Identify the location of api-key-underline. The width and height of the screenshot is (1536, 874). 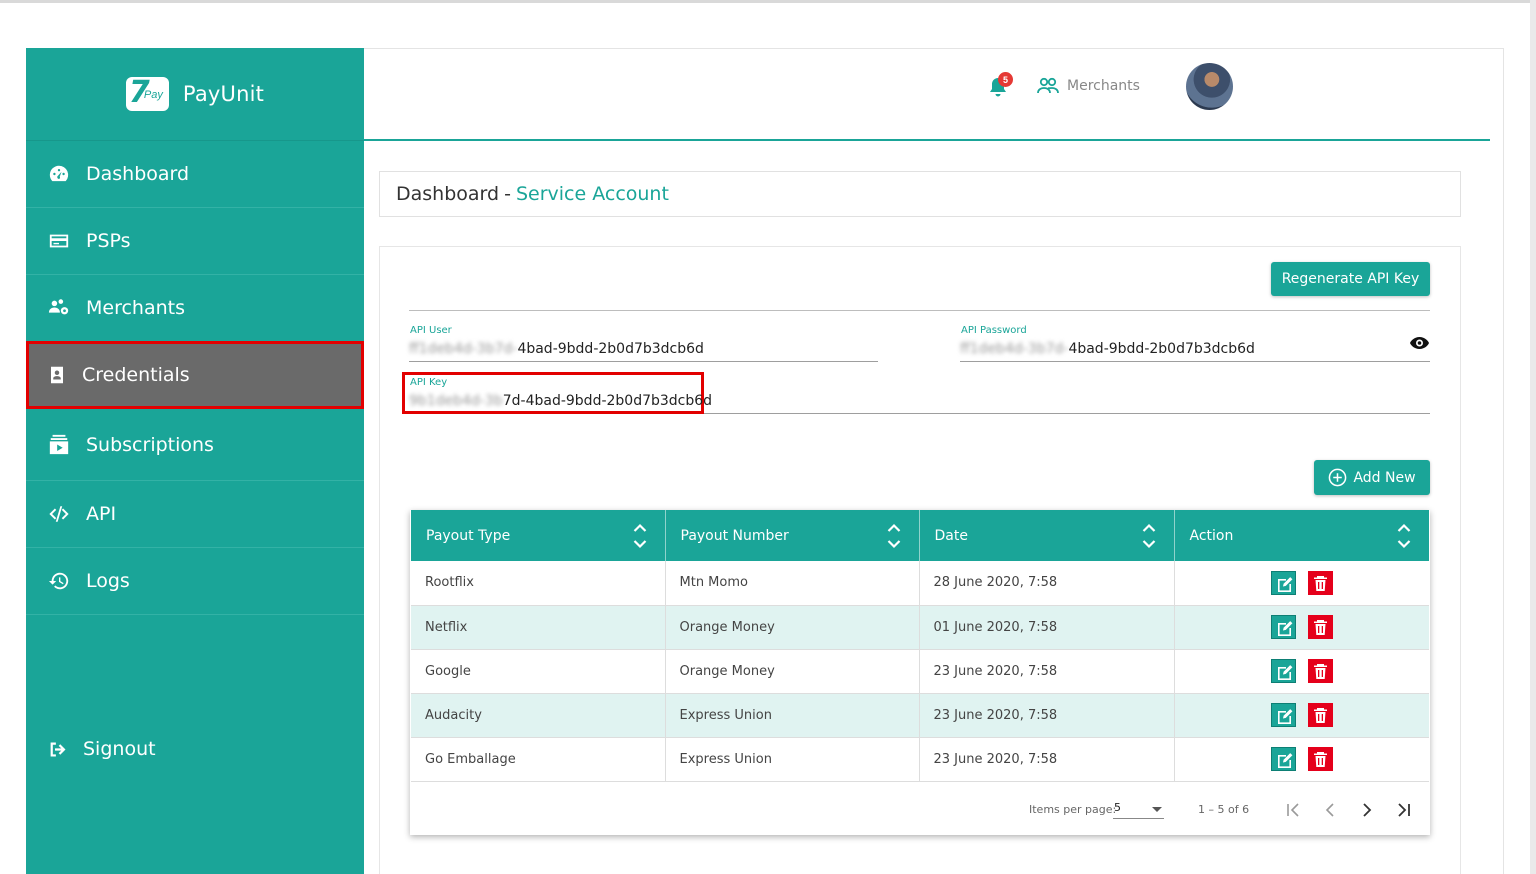
(1067, 413).